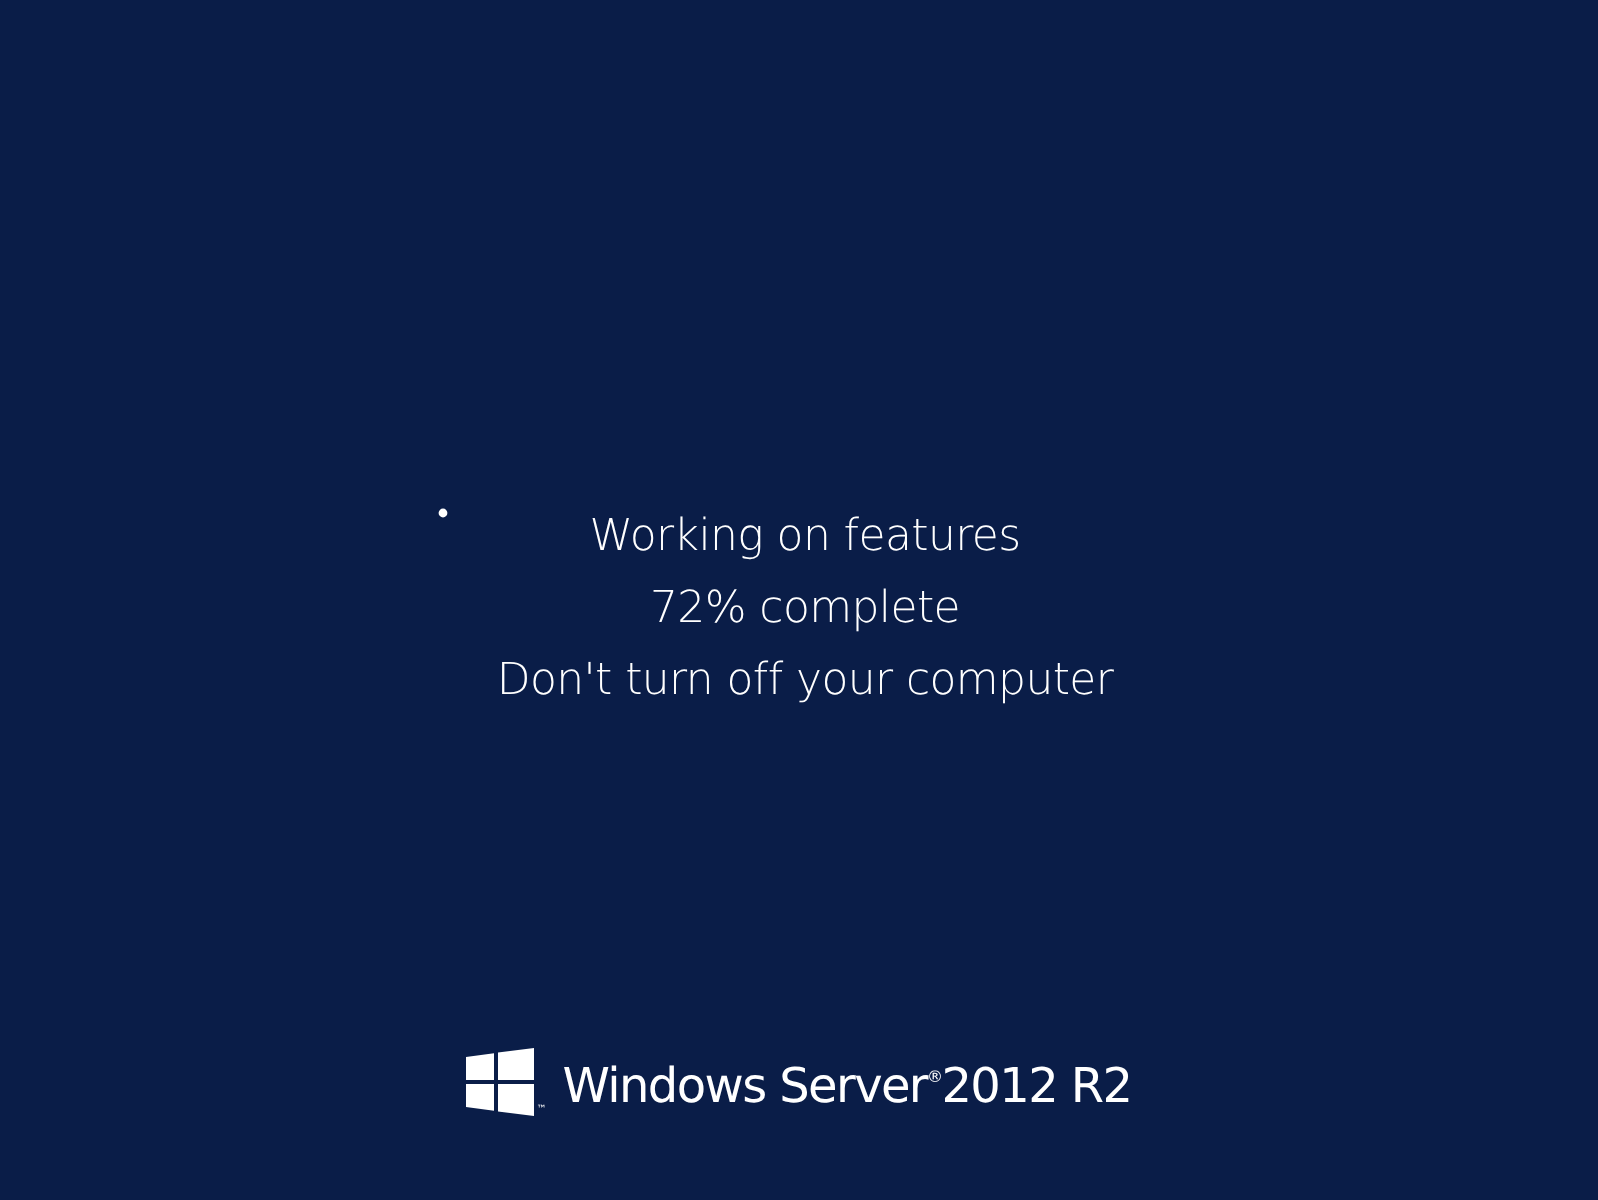 The width and height of the screenshot is (1598, 1200). What do you see at coordinates (805, 538) in the screenshot?
I see `status-text: Working on features` at bounding box center [805, 538].